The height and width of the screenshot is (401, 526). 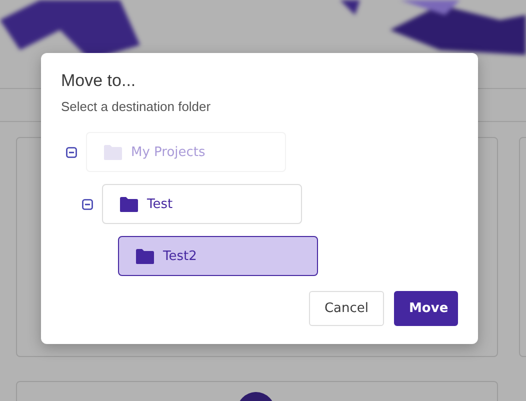 I want to click on dialog-subtitle: Select a destination folder, so click(x=136, y=106).